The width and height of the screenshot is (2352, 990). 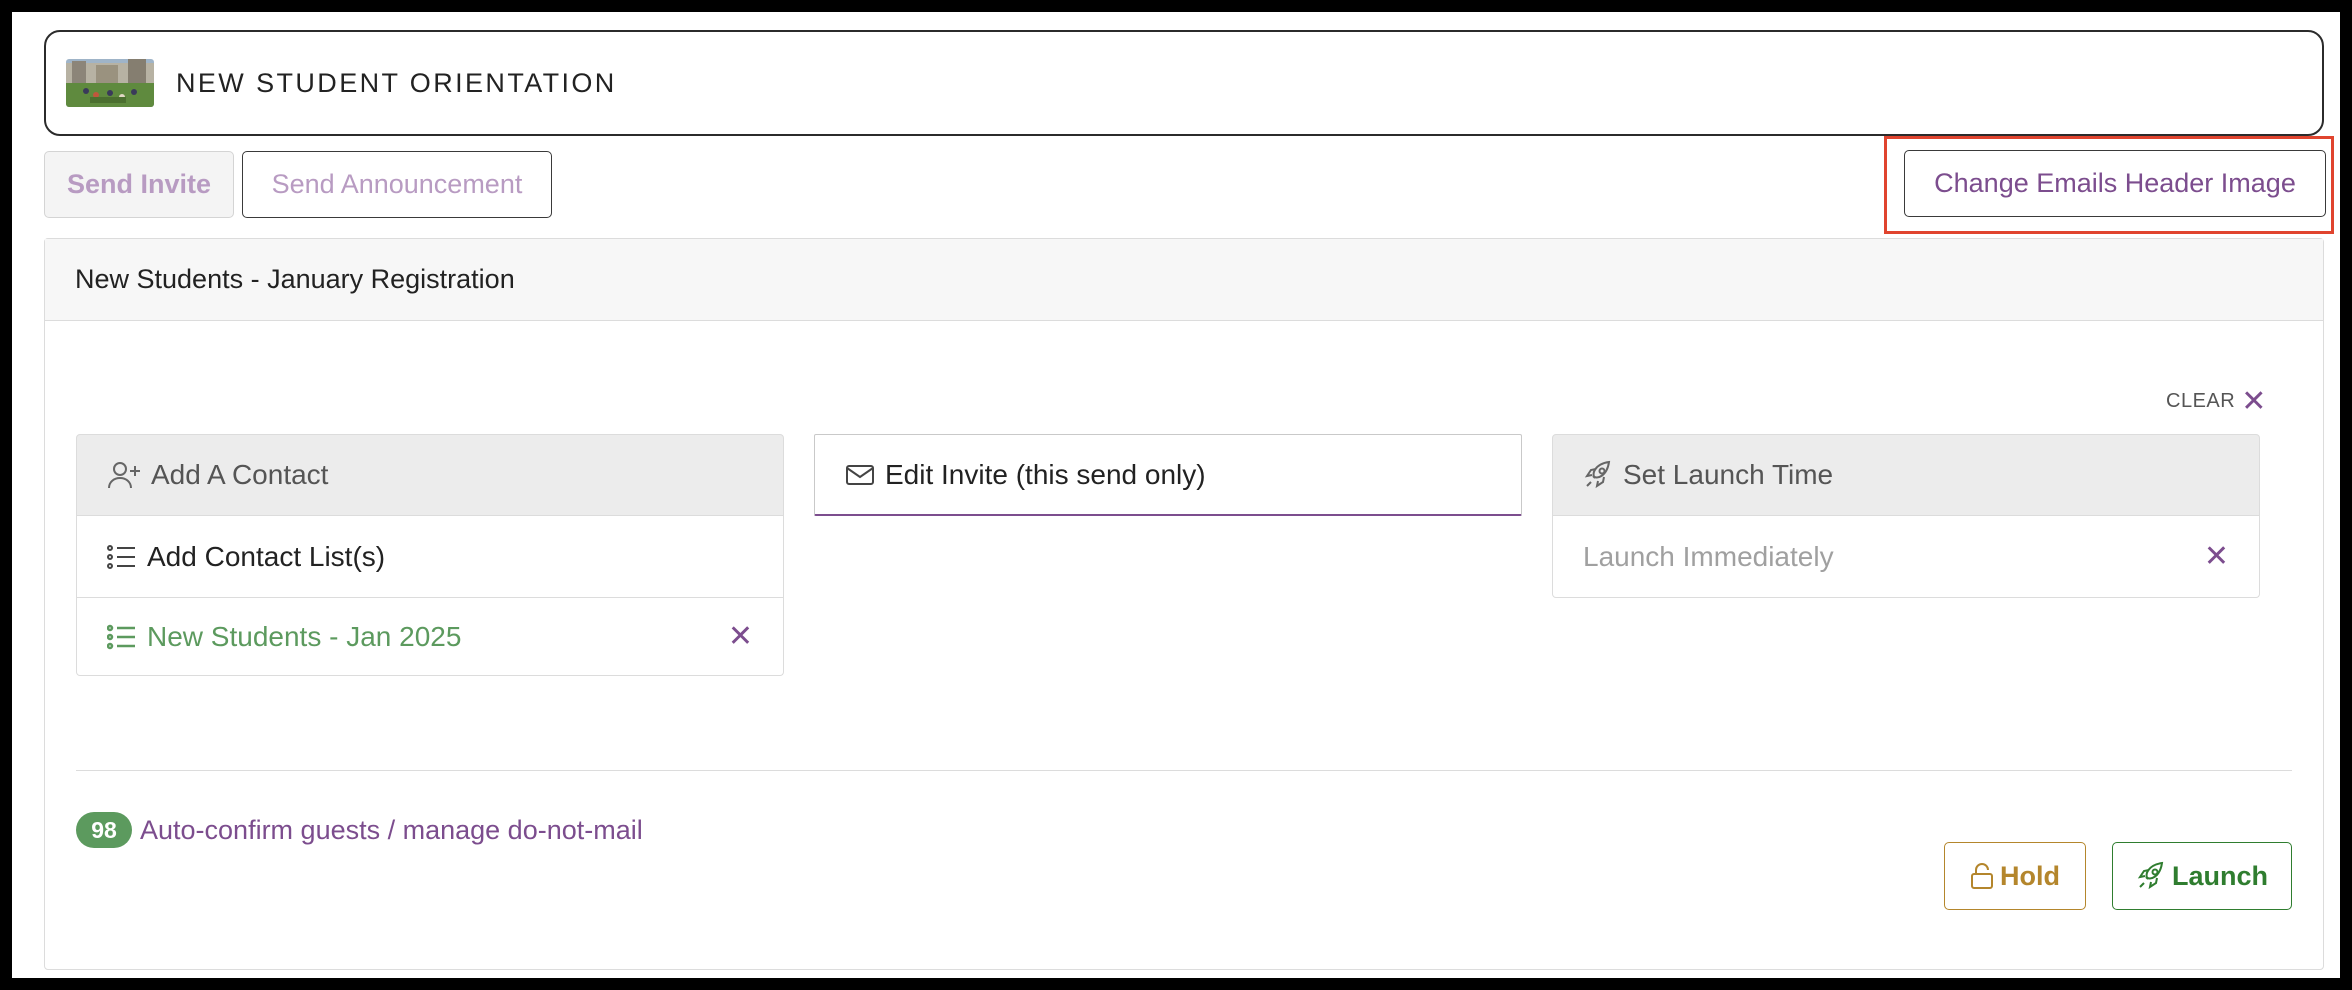 What do you see at coordinates (397, 184) in the screenshot?
I see `send-announcement-button: Send Announcement` at bounding box center [397, 184].